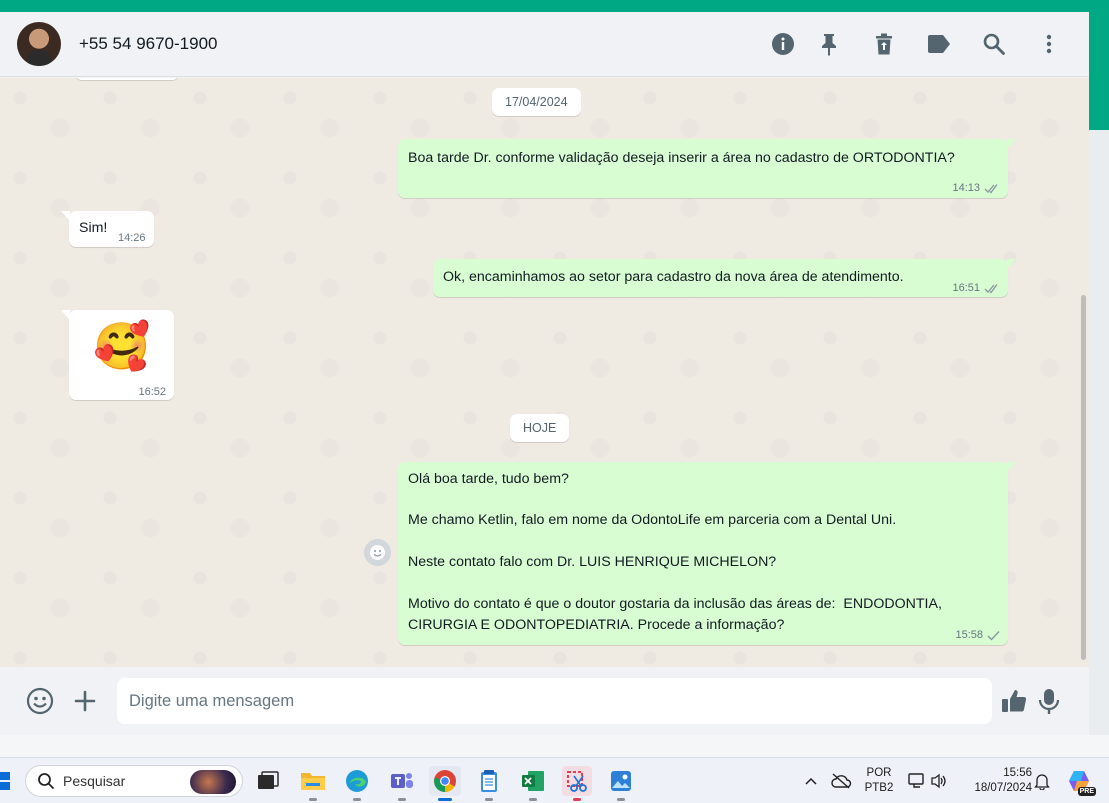  Describe the element at coordinates (966, 188) in the screenshot. I see `message-time: 14:13` at that location.